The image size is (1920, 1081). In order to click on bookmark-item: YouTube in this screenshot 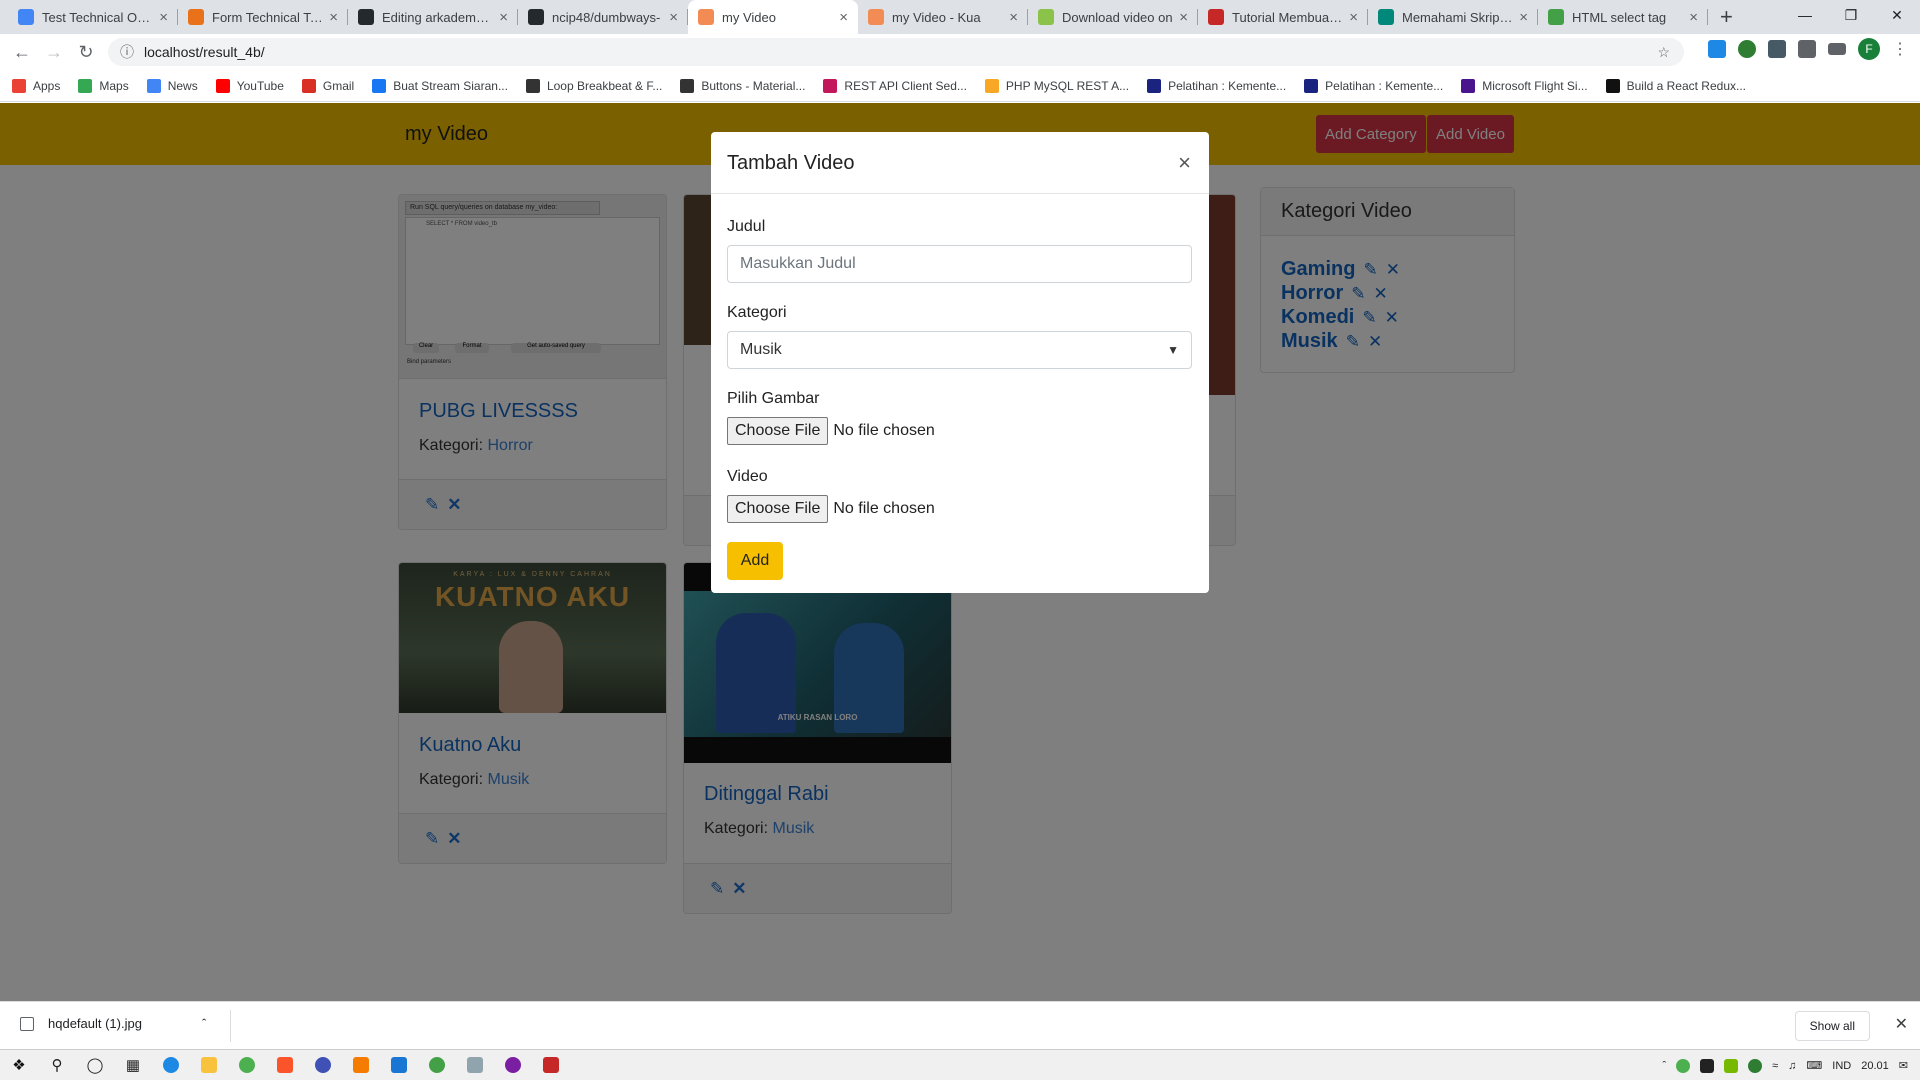, I will do `click(249, 85)`.